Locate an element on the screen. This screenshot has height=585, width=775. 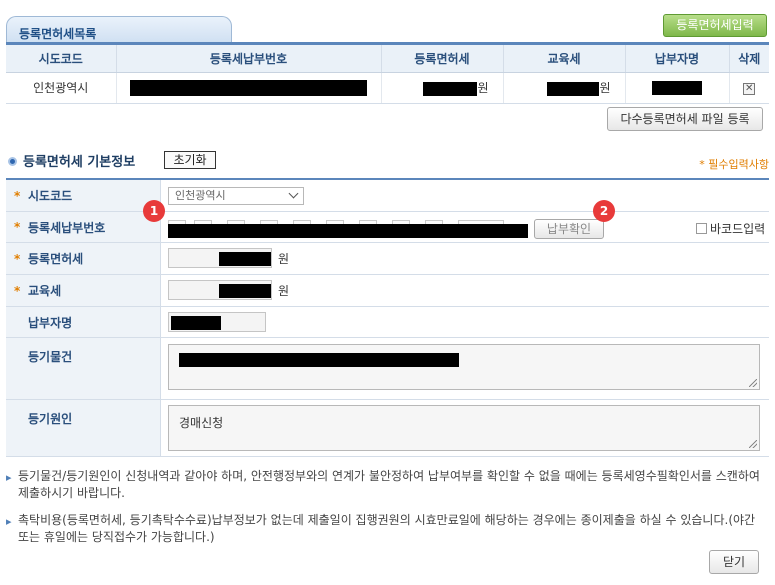
education-tax-label: 교육세 is located at coordinates (83, 290).